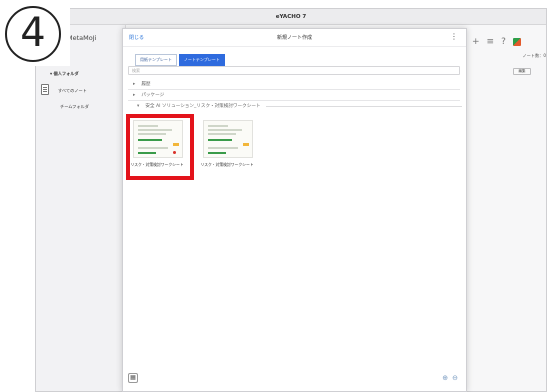 The width and height of the screenshot is (547, 392). What do you see at coordinates (295, 95) in the screenshot?
I see `tree-item-package: ▸ パッケージ` at bounding box center [295, 95].